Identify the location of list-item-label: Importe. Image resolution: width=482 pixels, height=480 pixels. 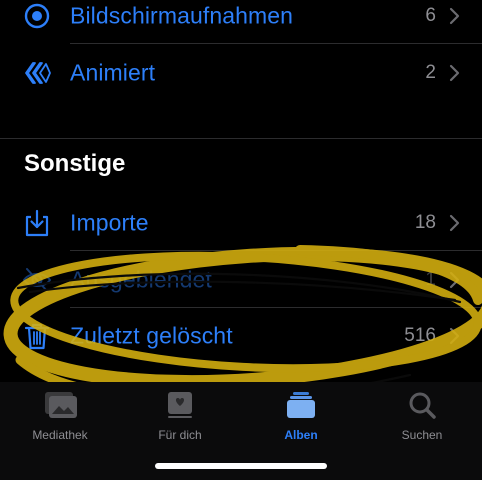
(109, 222).